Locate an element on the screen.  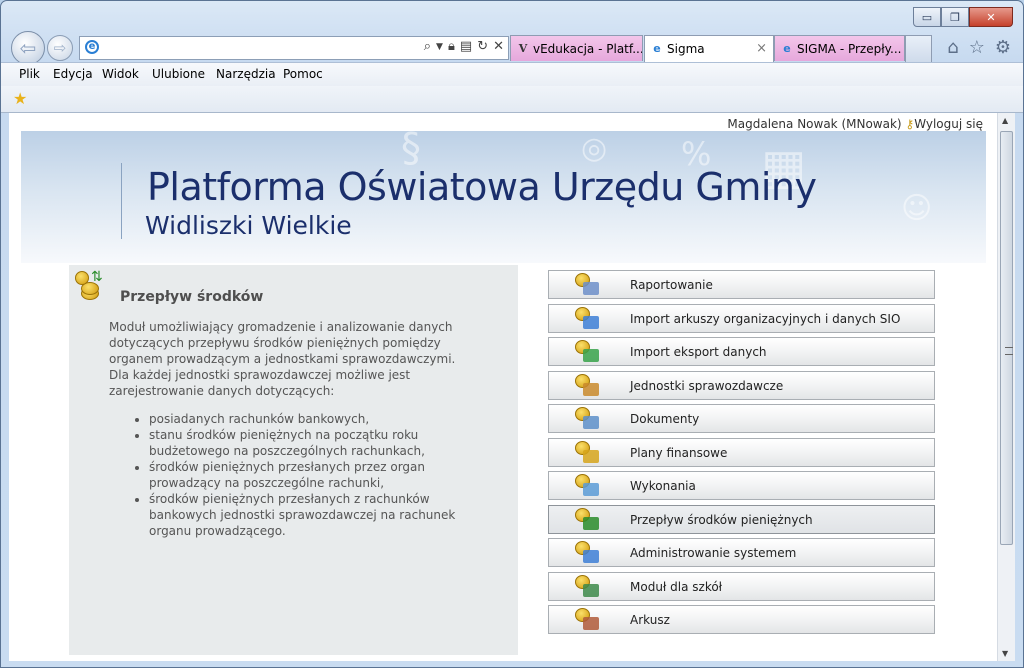
dropdown-icon: ▼ is located at coordinates (439, 46).